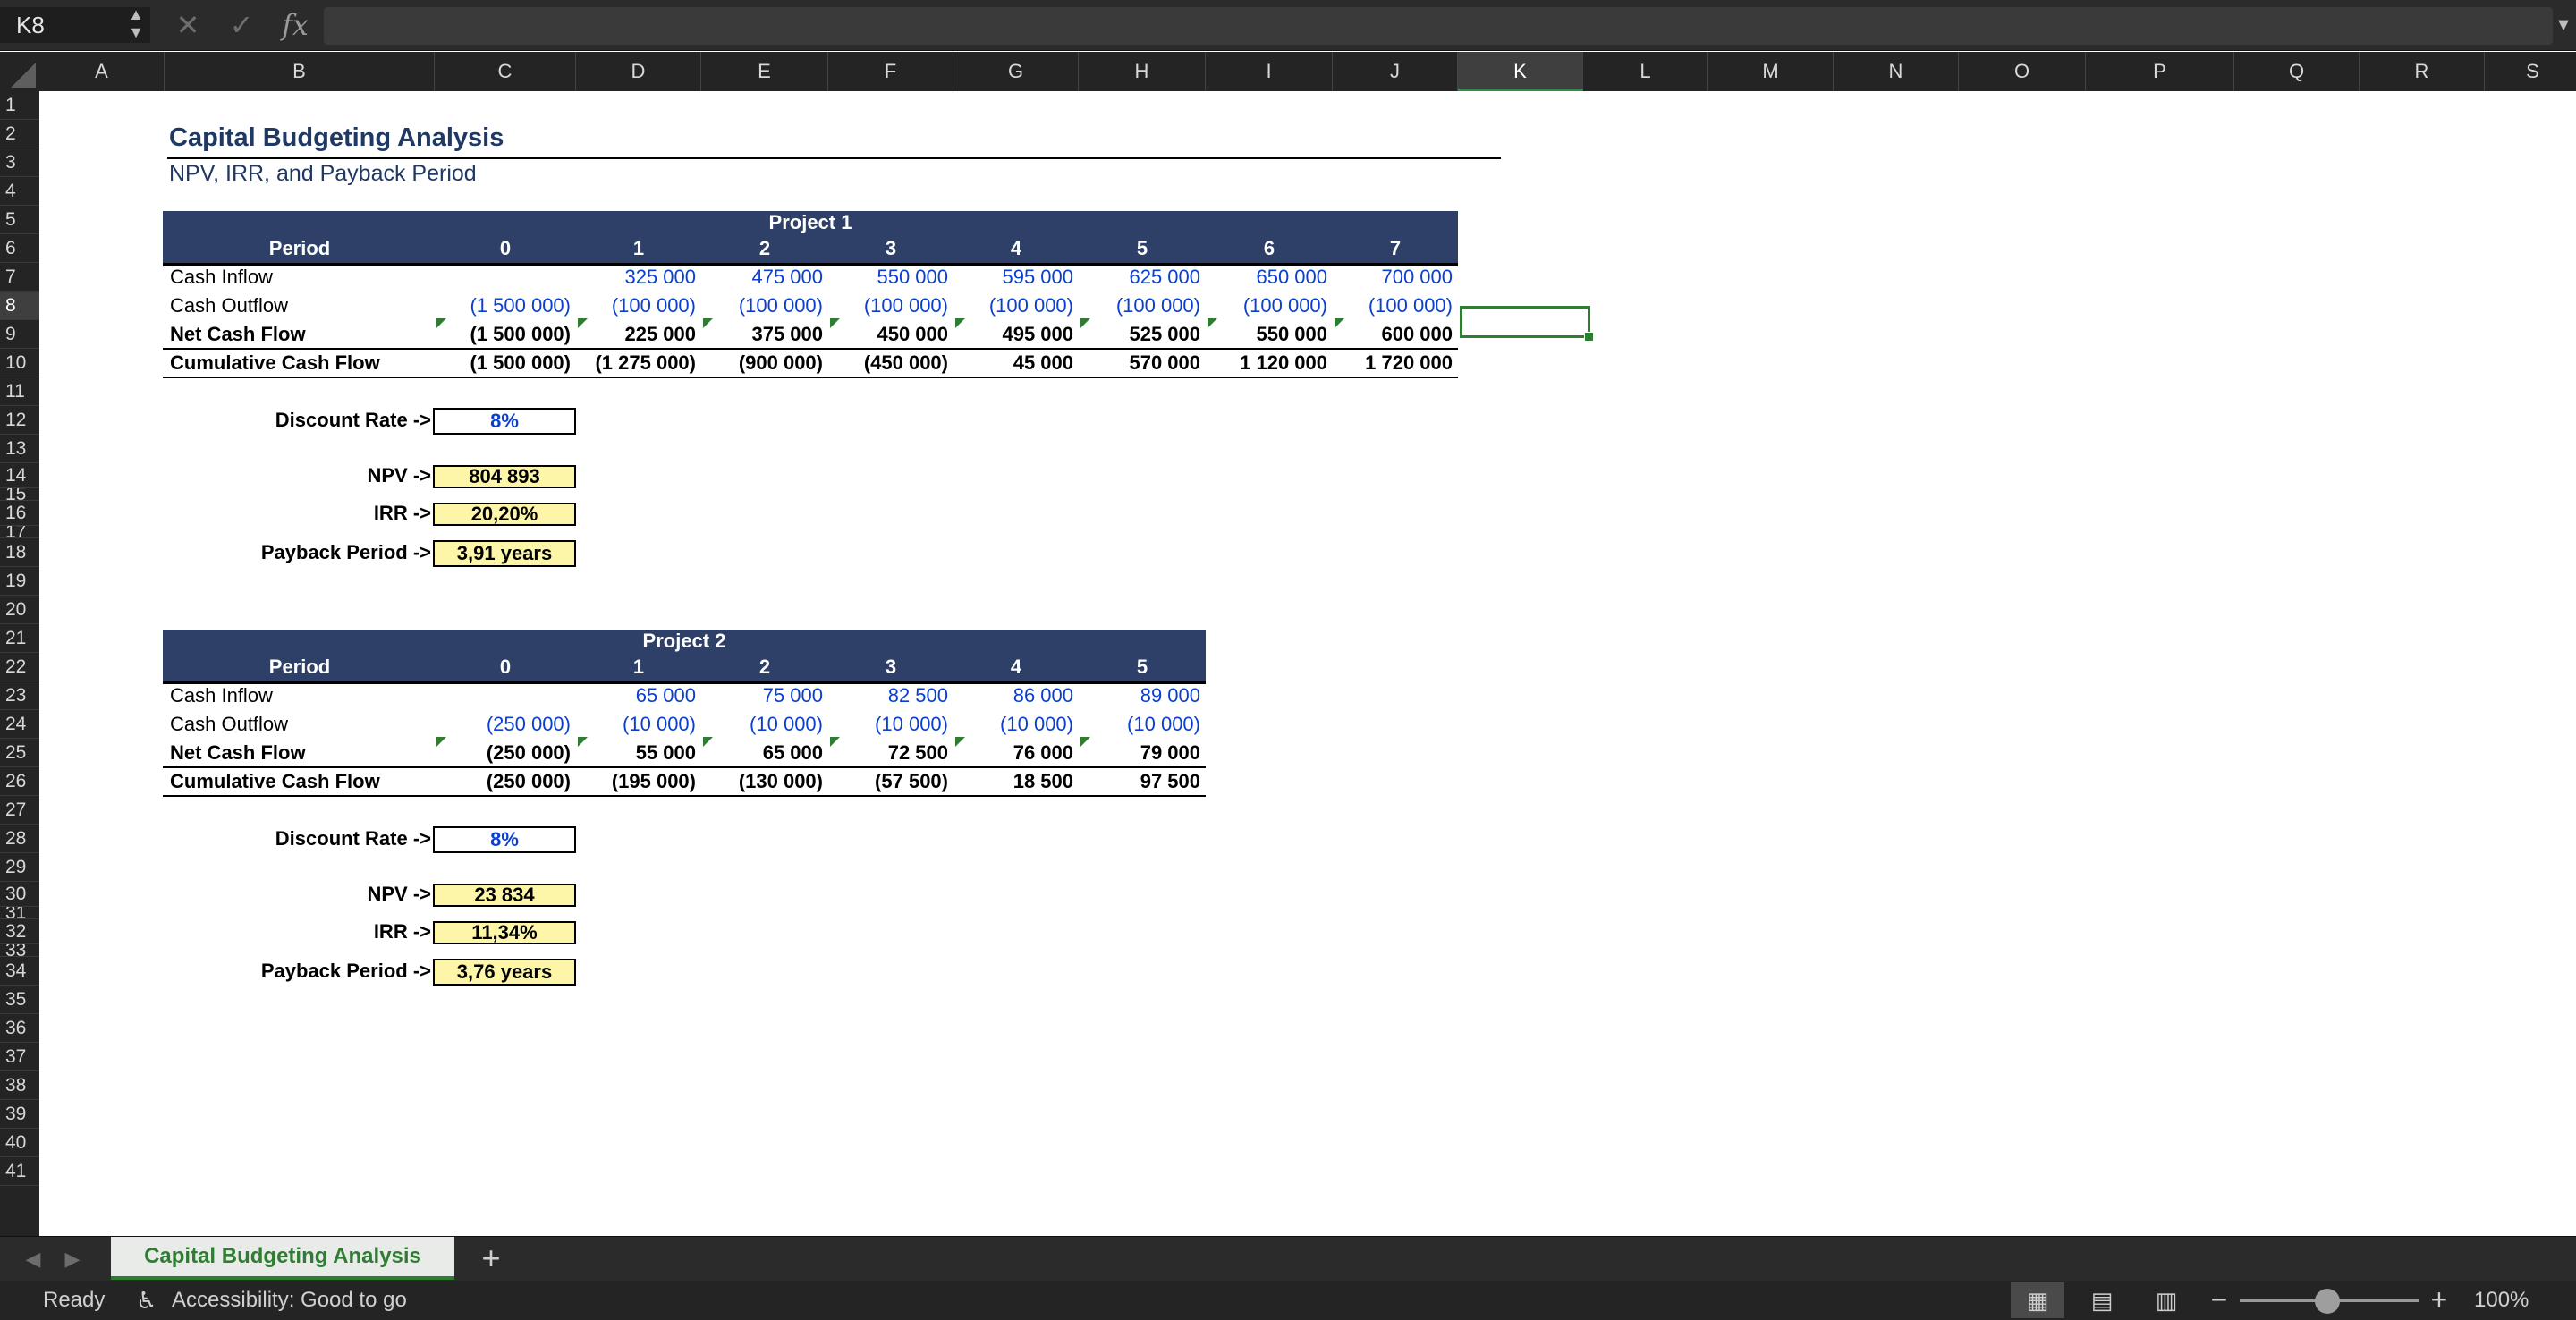 This screenshot has width=2576, height=1320. I want to click on project1-cell-1-7: (100 000), so click(1393, 306).